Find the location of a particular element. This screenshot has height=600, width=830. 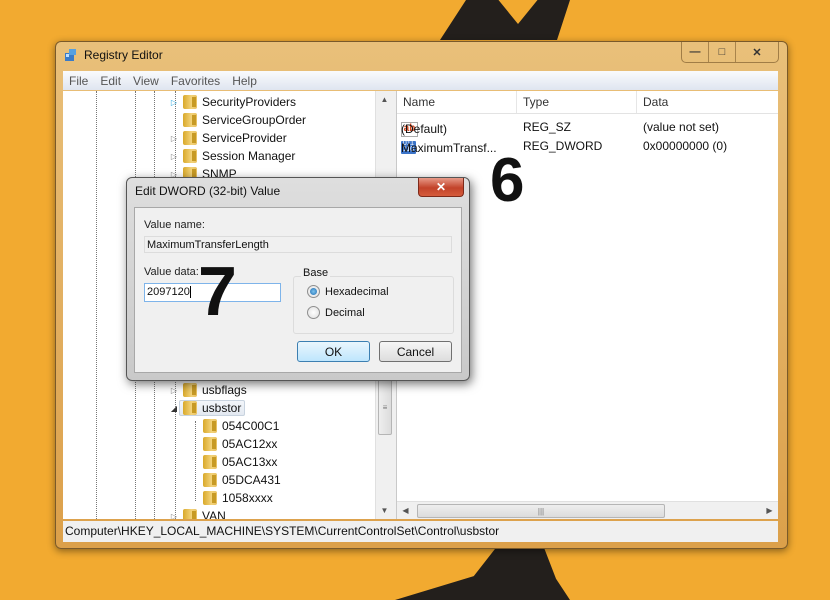

registry-app-icon is located at coordinates (70, 55).